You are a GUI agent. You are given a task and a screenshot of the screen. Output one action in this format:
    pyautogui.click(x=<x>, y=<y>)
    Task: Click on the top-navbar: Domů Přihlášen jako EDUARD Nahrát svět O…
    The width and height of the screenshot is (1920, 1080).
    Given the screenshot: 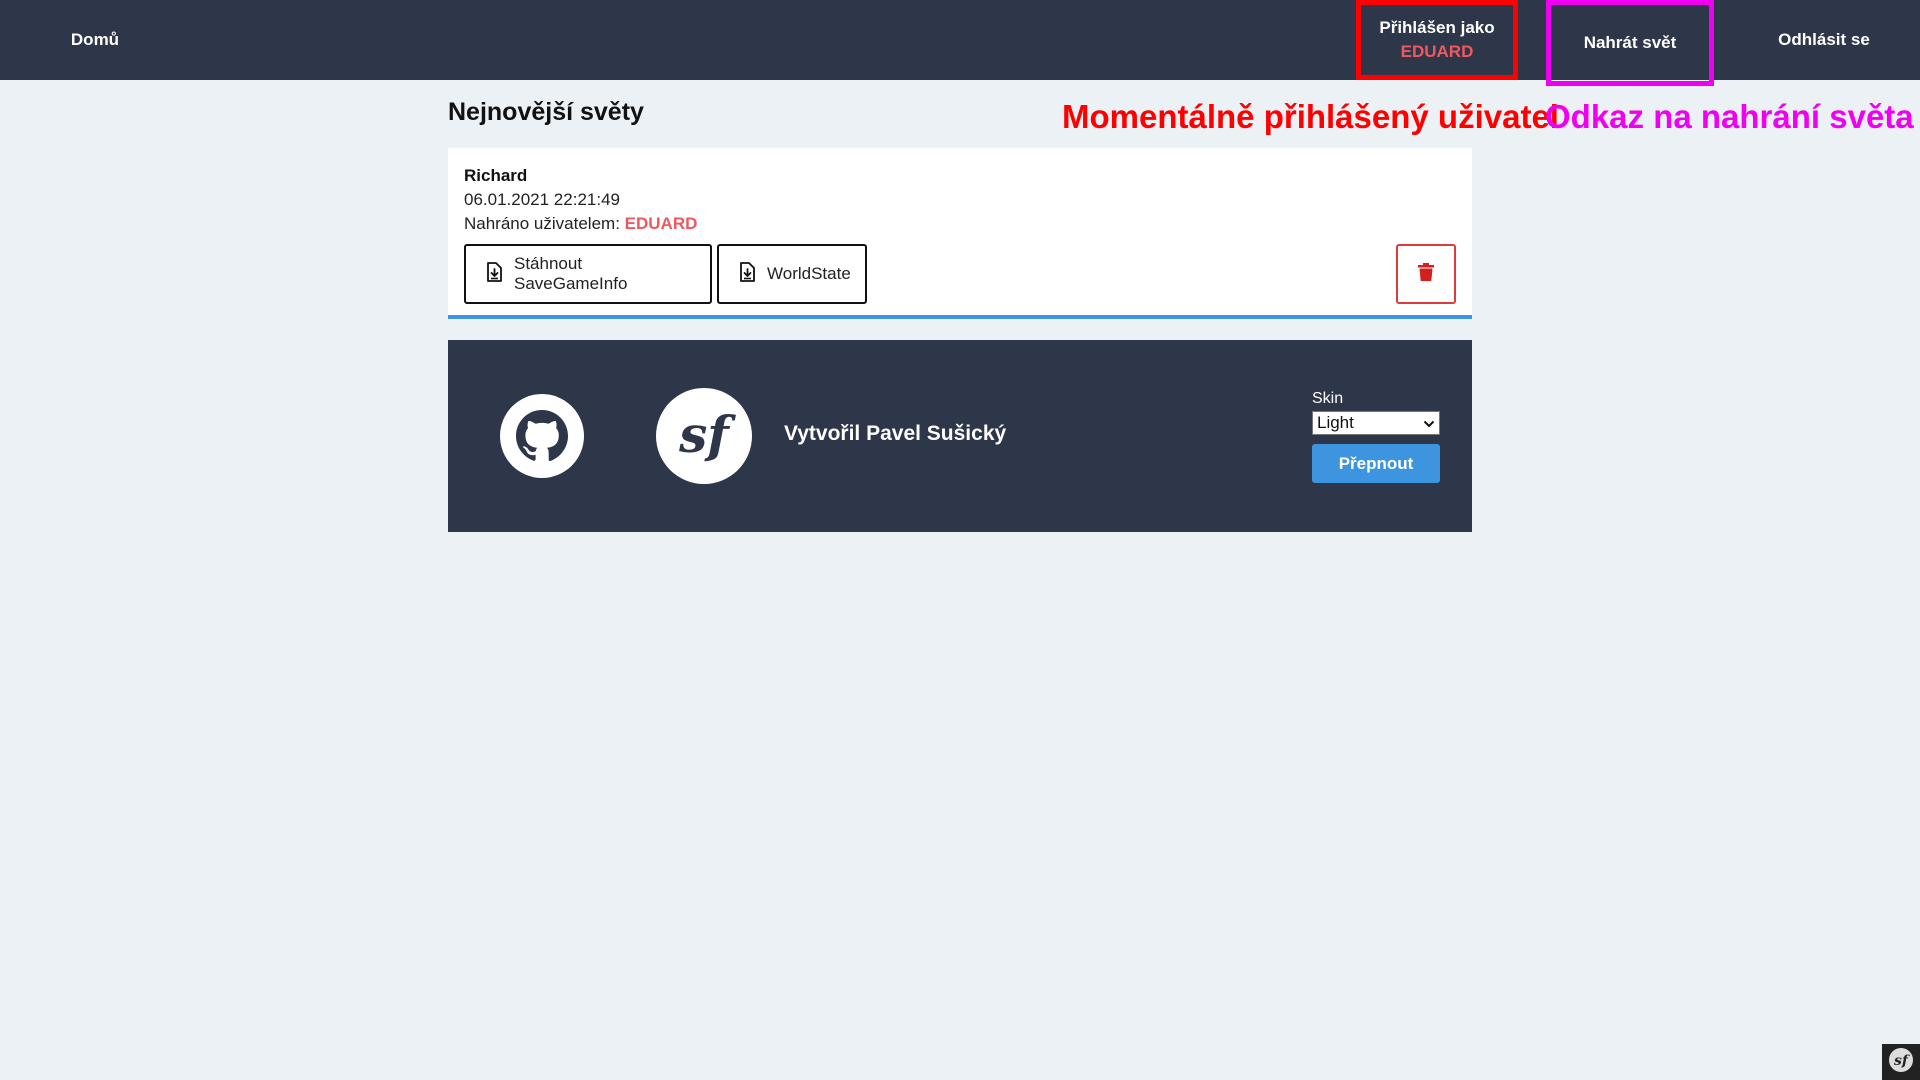 What is the action you would take?
    pyautogui.click(x=960, y=43)
    